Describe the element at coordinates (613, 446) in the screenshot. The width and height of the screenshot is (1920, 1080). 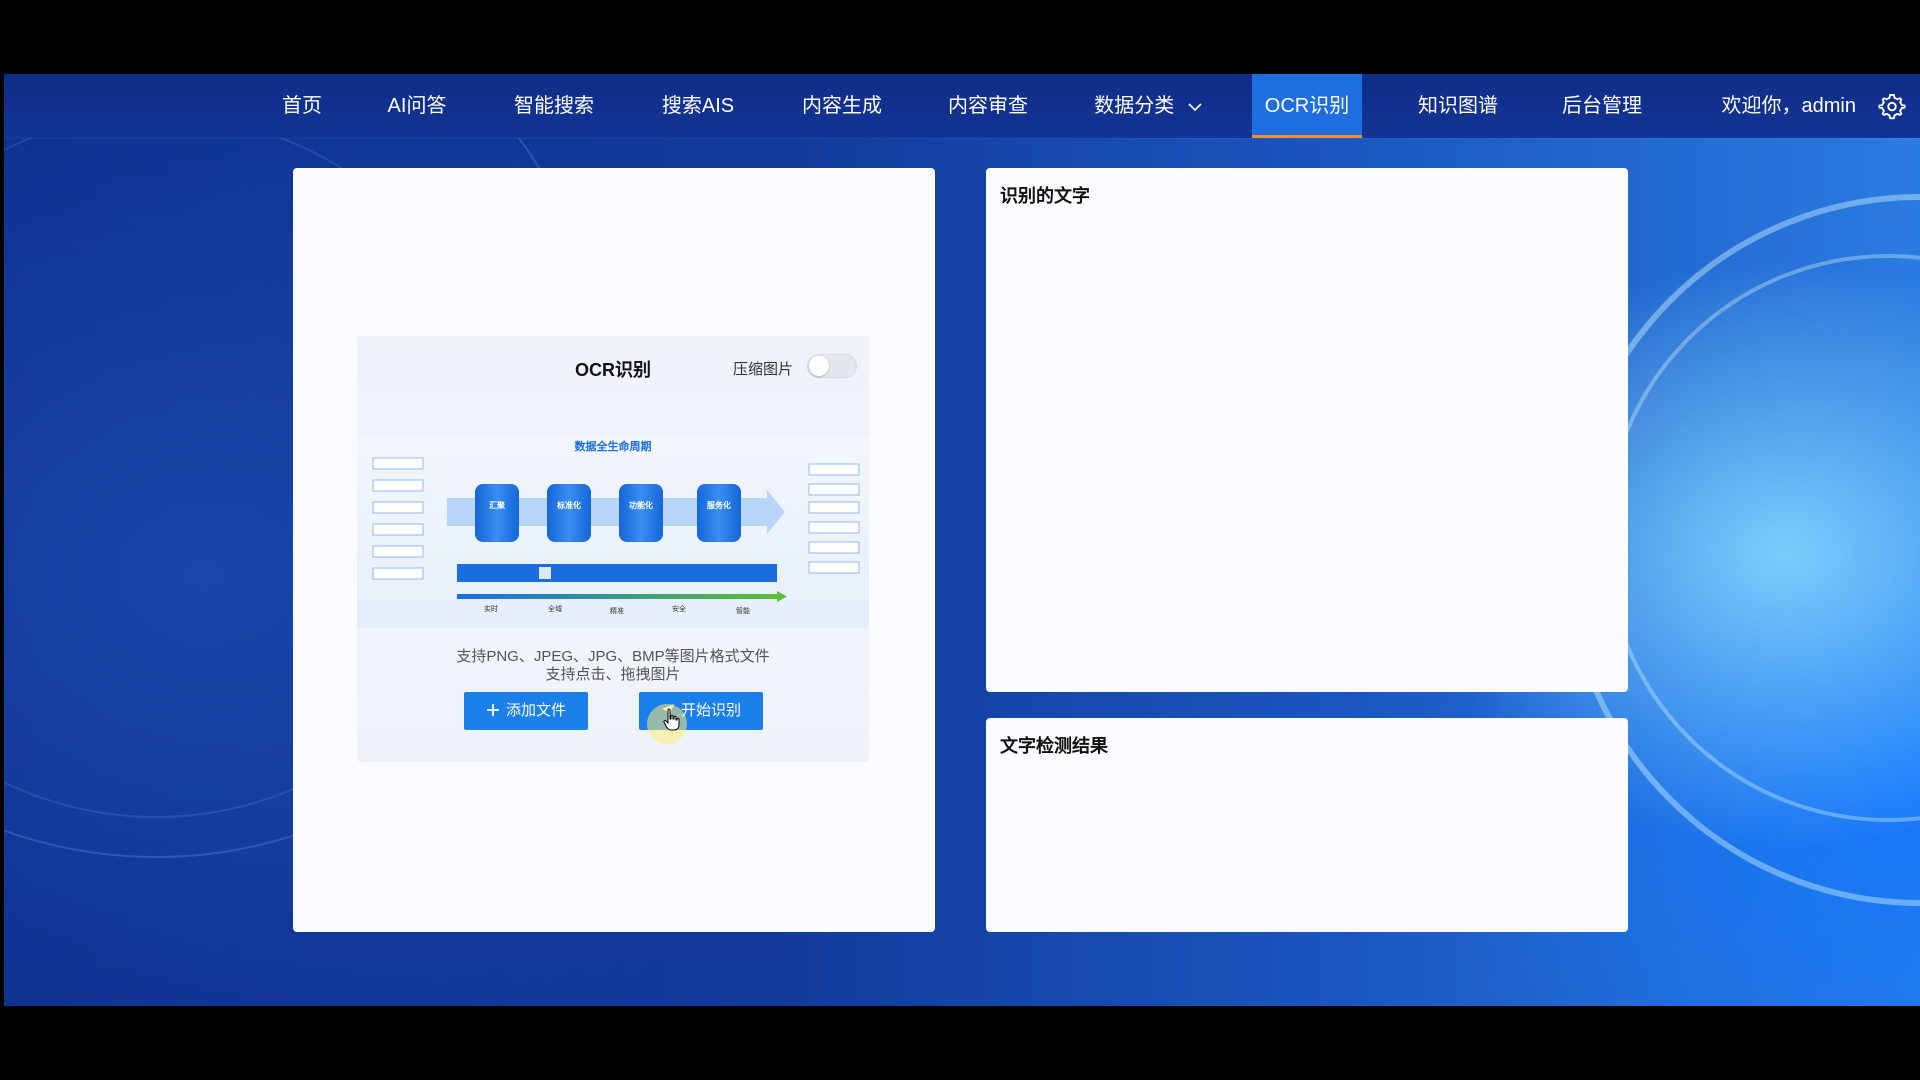
I see `preview-heading: 数据全生命周期` at that location.